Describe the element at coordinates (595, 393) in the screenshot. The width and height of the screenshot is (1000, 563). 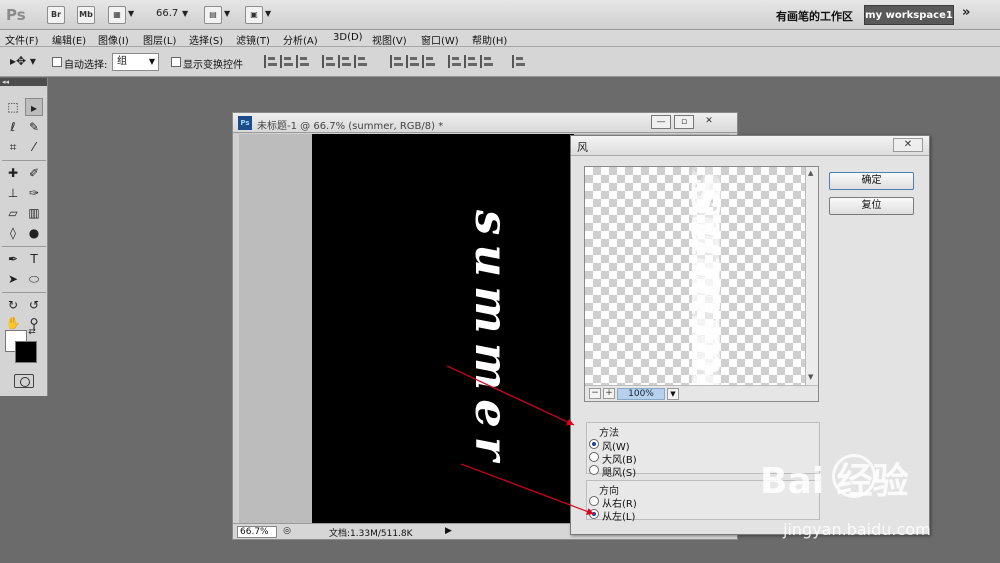
I see `zoom-out-button: −` at that location.